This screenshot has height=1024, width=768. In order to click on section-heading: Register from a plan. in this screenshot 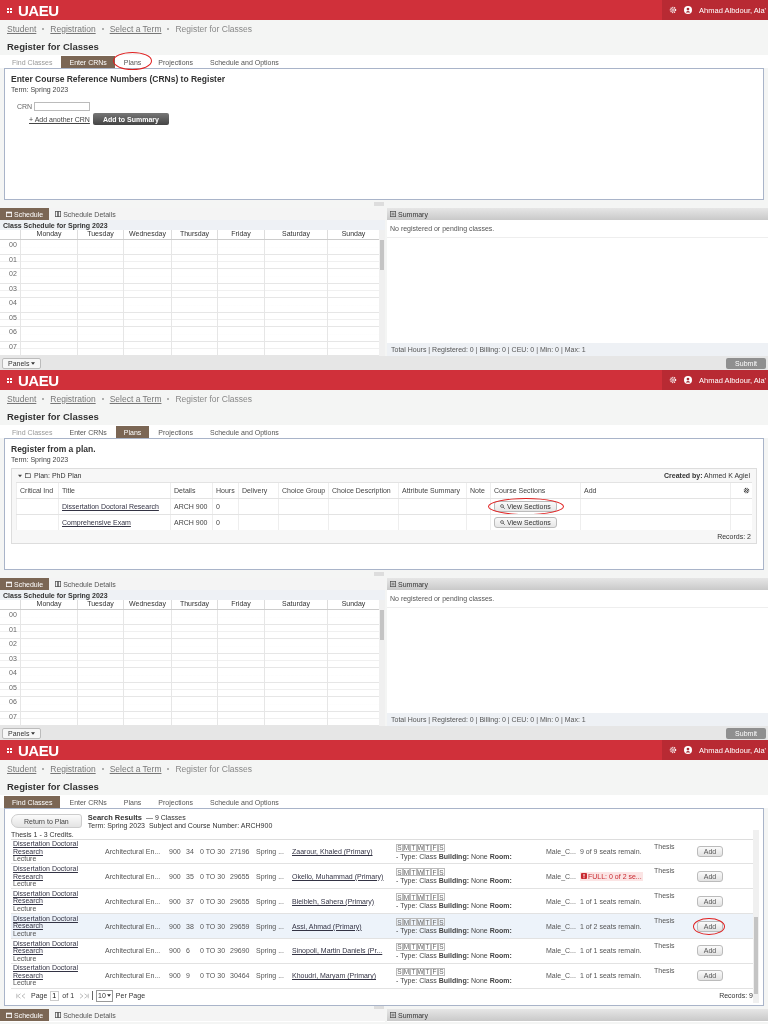, I will do `click(54, 449)`.